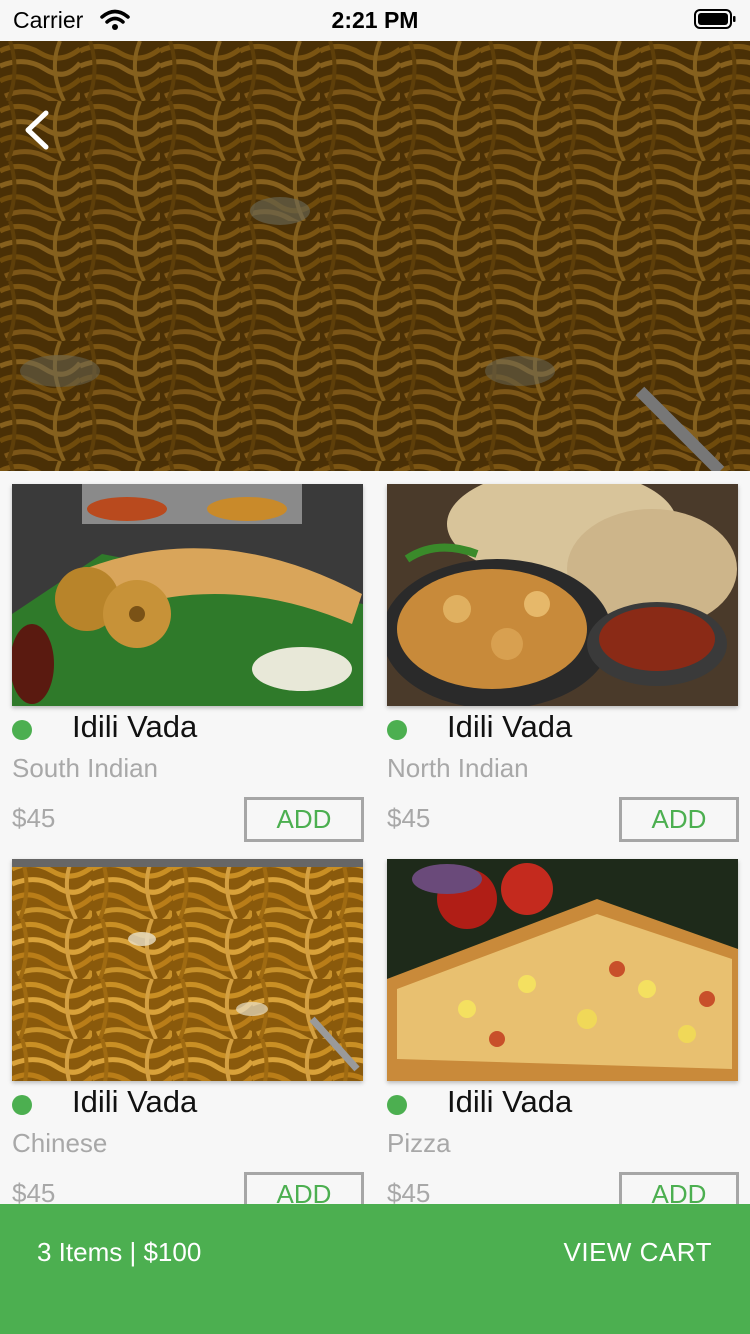  I want to click on back-button, so click(38, 130).